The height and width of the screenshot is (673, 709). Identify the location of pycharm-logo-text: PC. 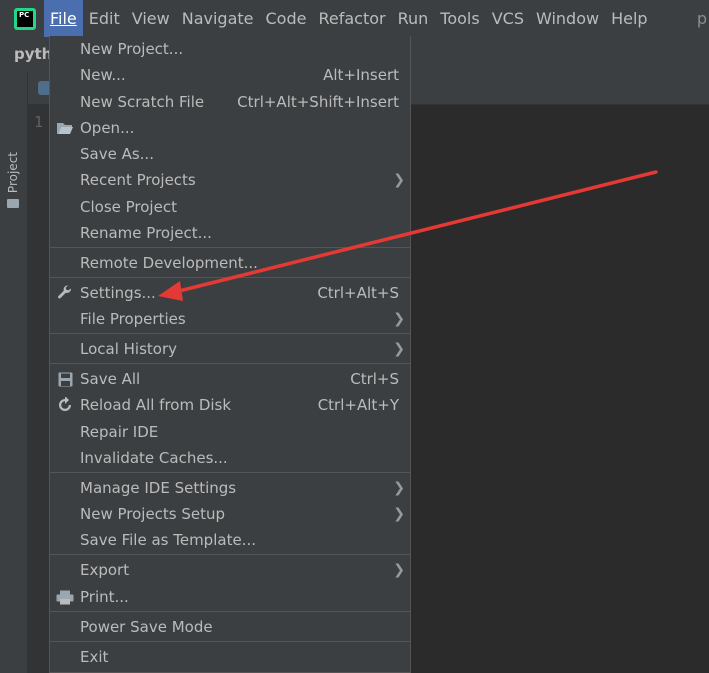
(25, 18).